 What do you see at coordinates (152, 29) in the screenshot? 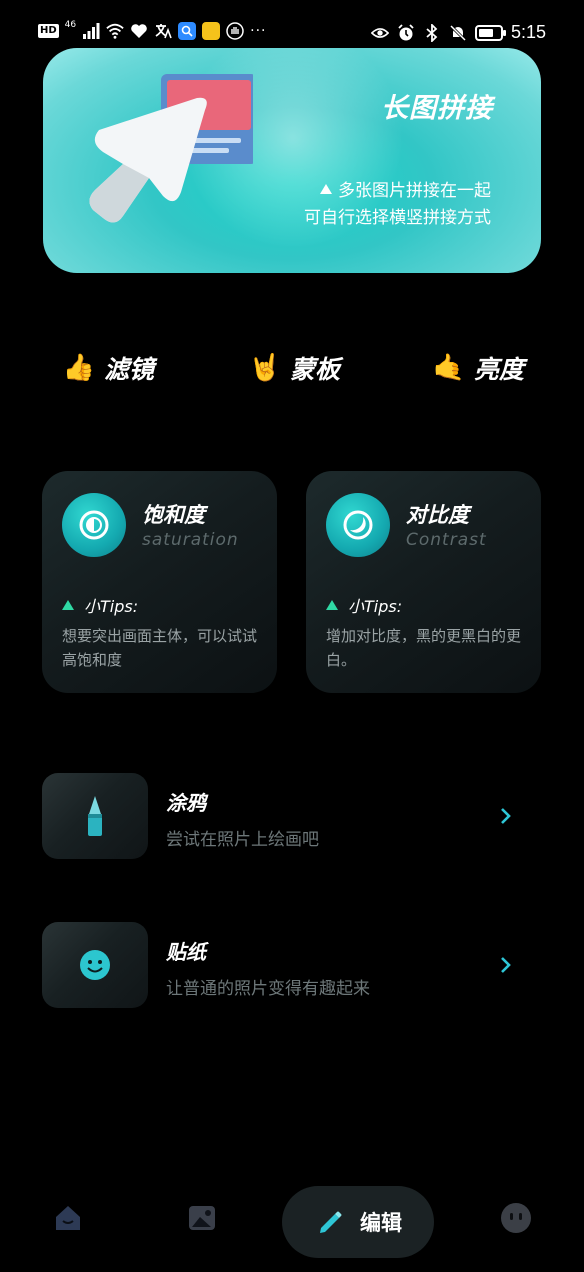
I see `status-left: HD 46 ···` at bounding box center [152, 29].